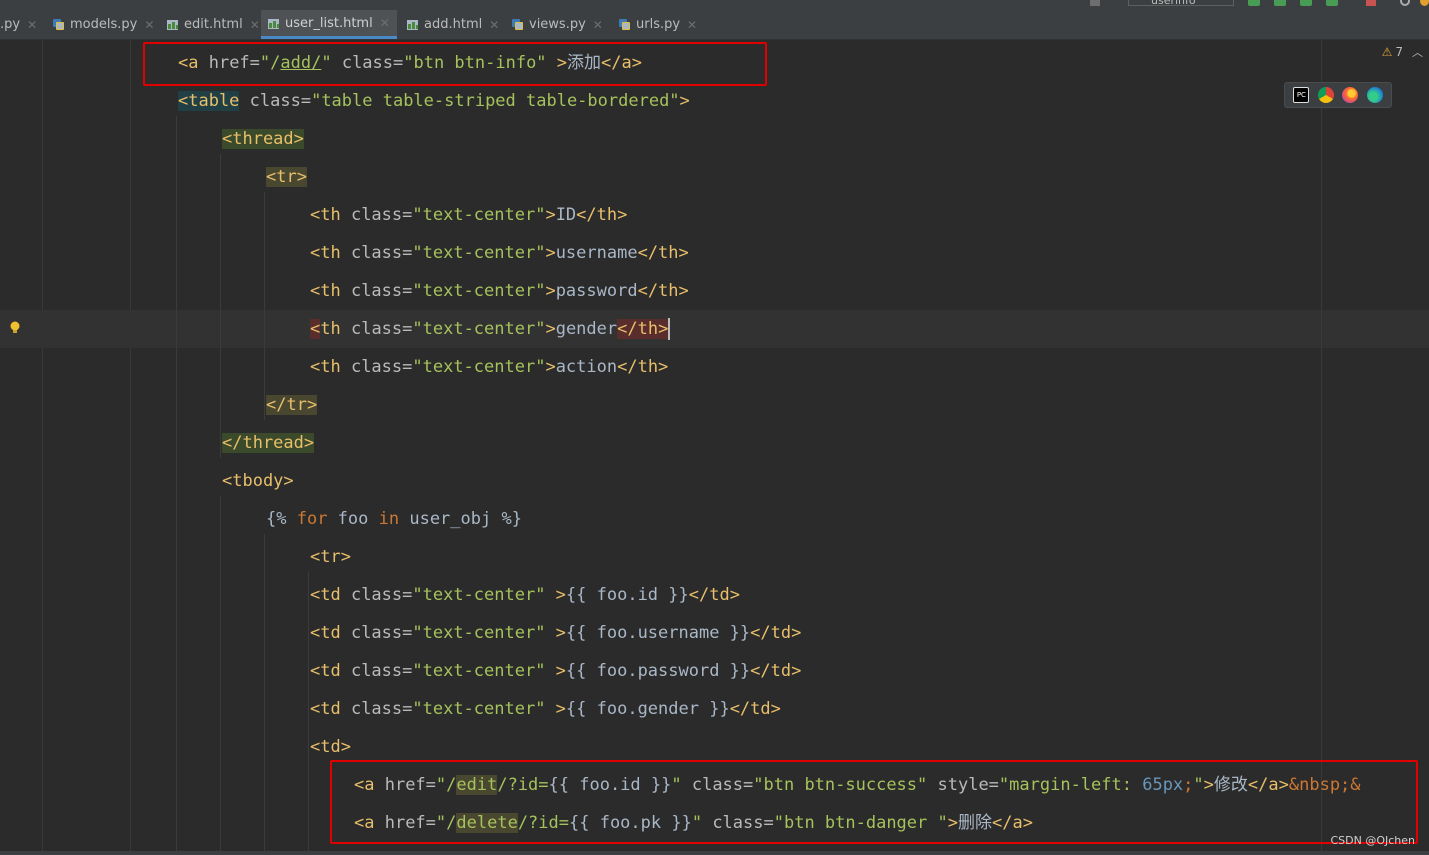 The width and height of the screenshot is (1429, 855). I want to click on tab-label: user_list.html, so click(329, 23).